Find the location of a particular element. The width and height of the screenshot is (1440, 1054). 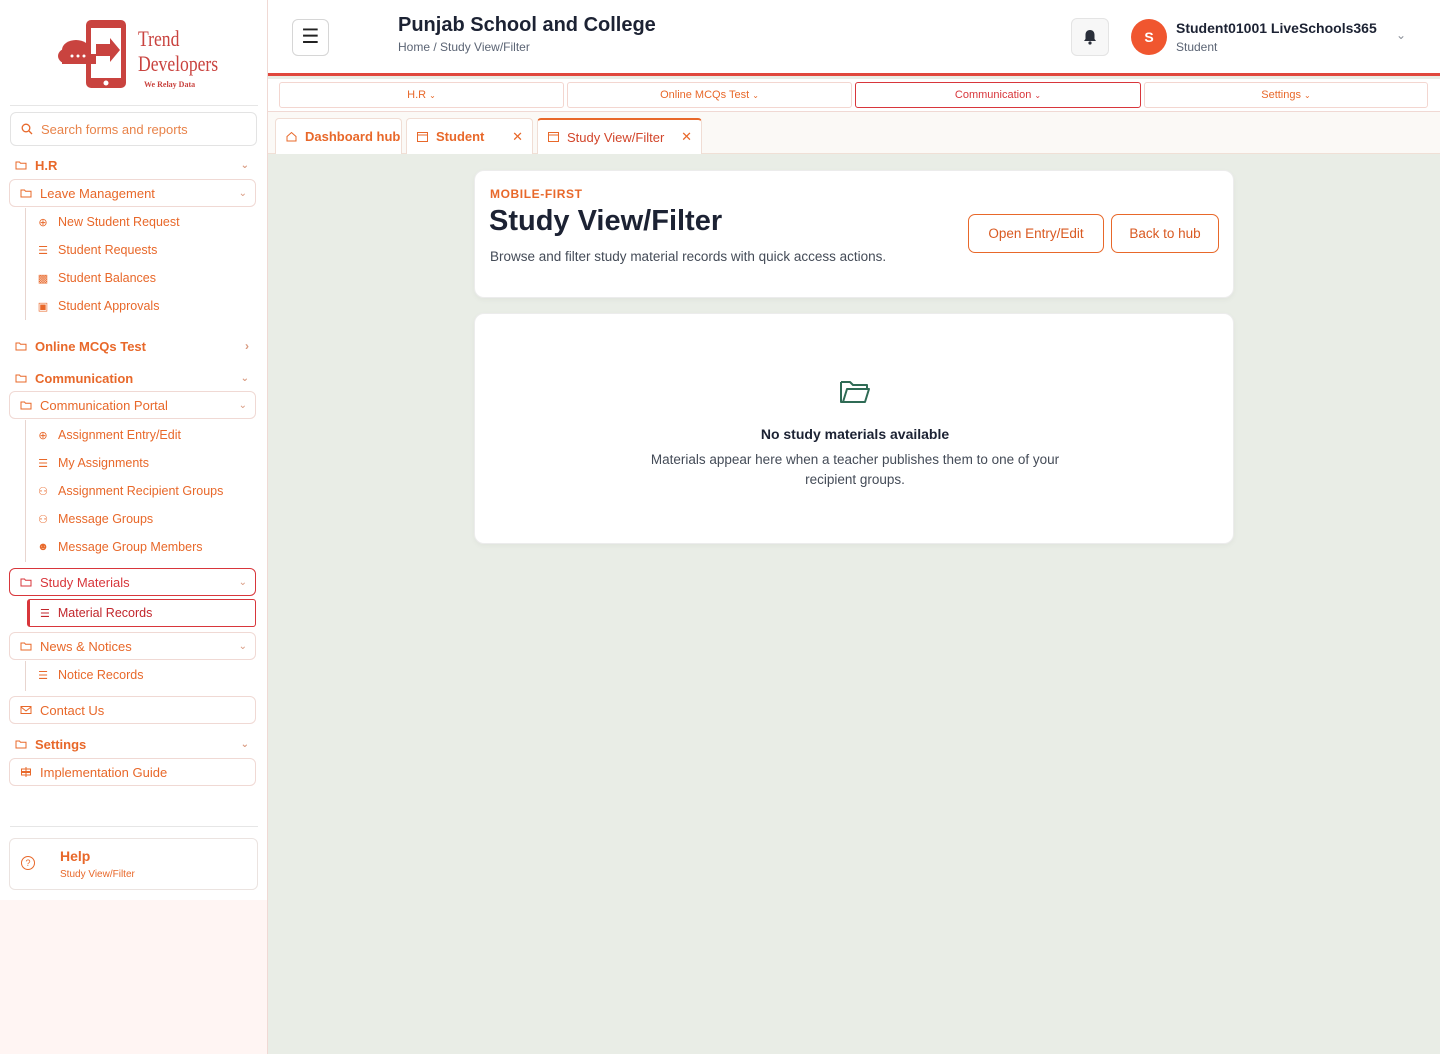

empty-state-title: No study materials available is located at coordinates (855, 434).